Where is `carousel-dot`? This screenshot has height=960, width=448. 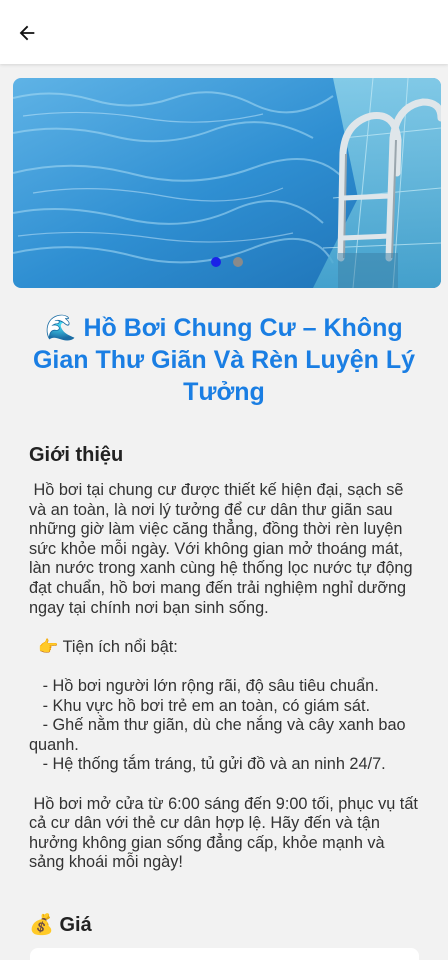 carousel-dot is located at coordinates (238, 262).